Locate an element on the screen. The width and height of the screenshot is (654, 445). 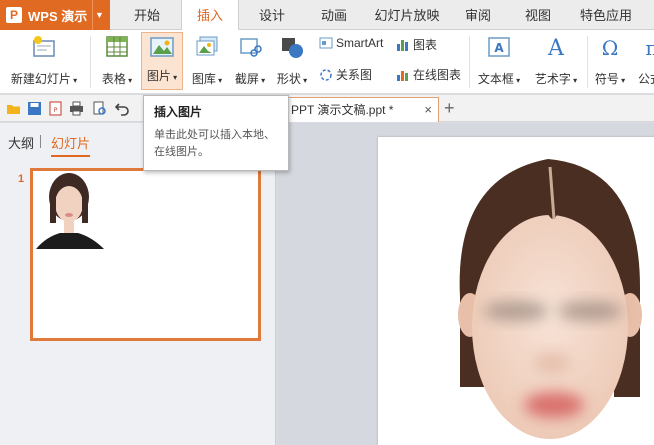
menu-tab-bar: P WPS 演示 ▼ 开始 插入 设计 动画 幻灯片放映 审阅 视图 特色应用 is located at coordinates (327, 15).